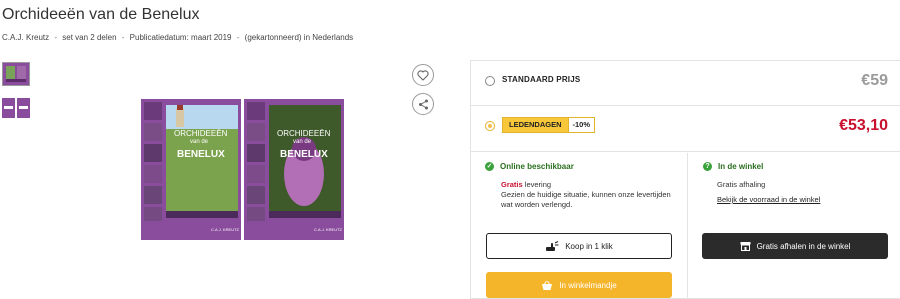 The image size is (900, 299). What do you see at coordinates (588, 285) in the screenshot?
I see `add-to-cart-label: In winkelmandje` at bounding box center [588, 285].